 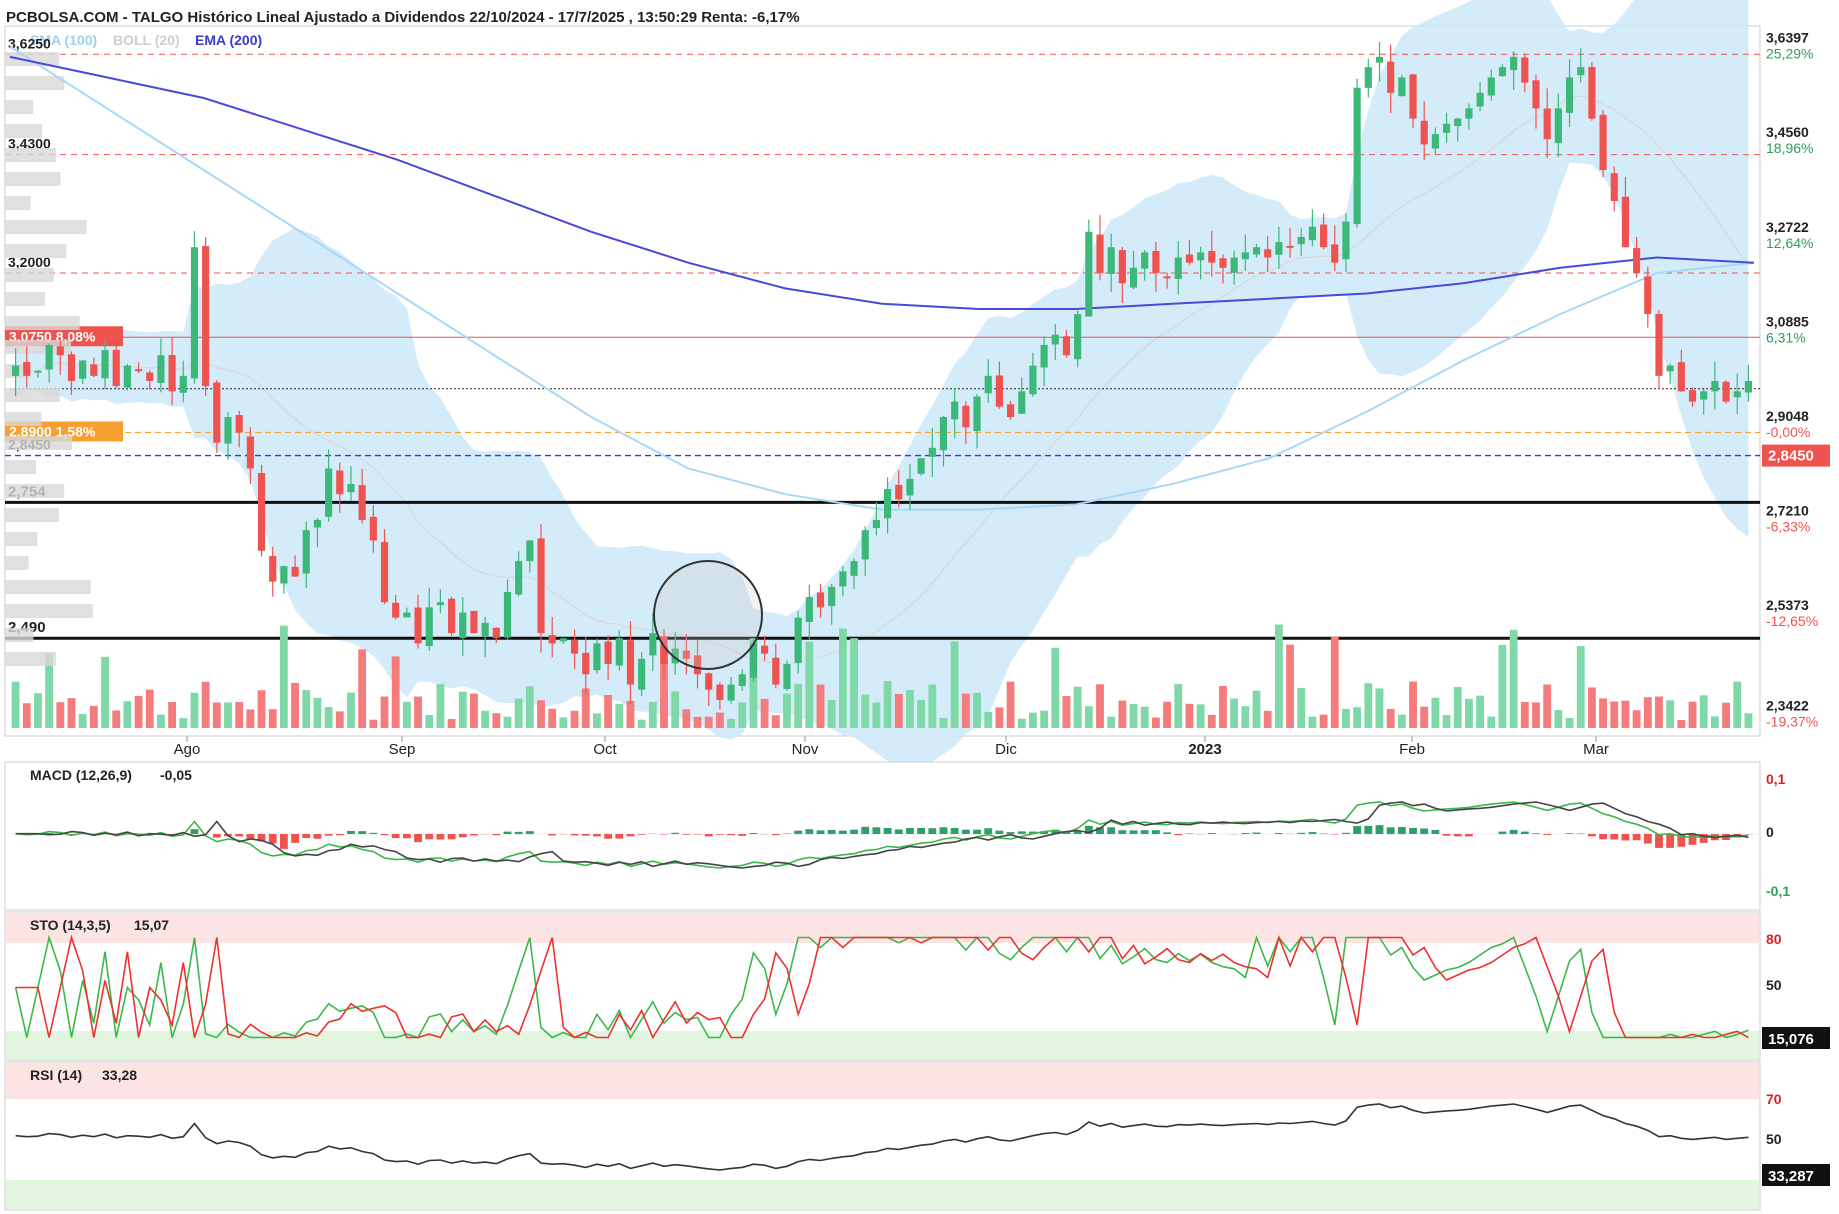 I want to click on macd-tick-zero: 0, so click(x=1770, y=832).